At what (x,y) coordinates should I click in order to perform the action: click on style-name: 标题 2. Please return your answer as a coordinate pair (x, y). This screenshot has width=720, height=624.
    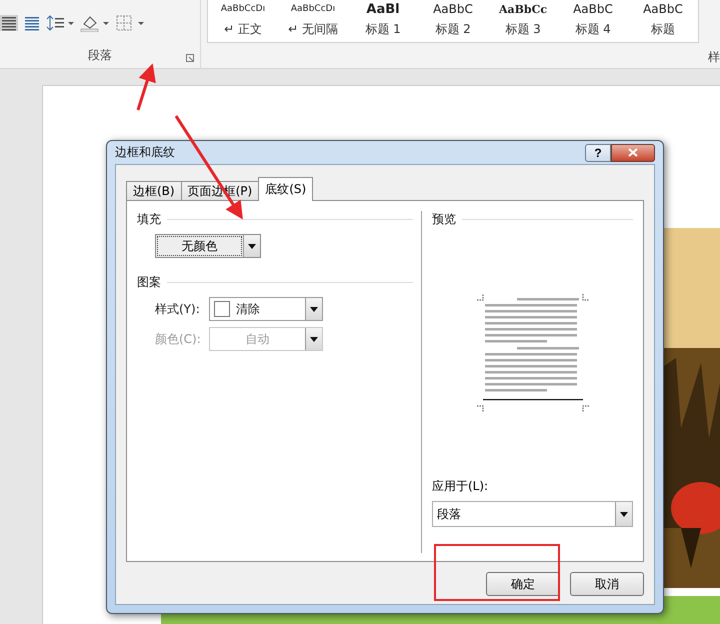
    Looking at the image, I should click on (453, 29).